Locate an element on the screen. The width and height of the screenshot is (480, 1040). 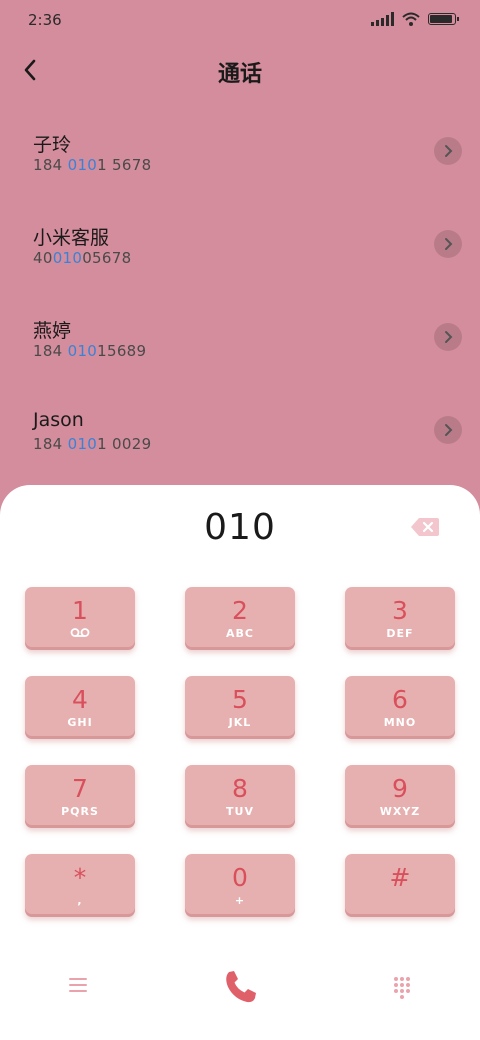
list-item: 燕婷 184 01015689 is located at coordinates (240, 344).